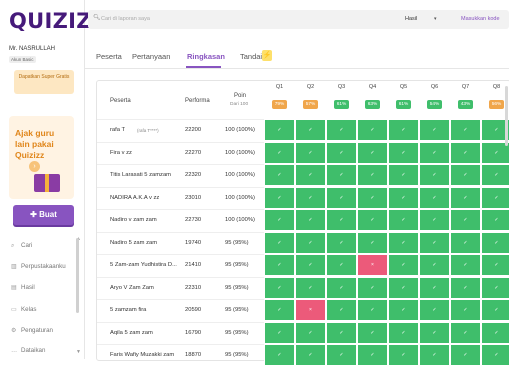  What do you see at coordinates (434, 87) in the screenshot?
I see `question-header: Q6` at bounding box center [434, 87].